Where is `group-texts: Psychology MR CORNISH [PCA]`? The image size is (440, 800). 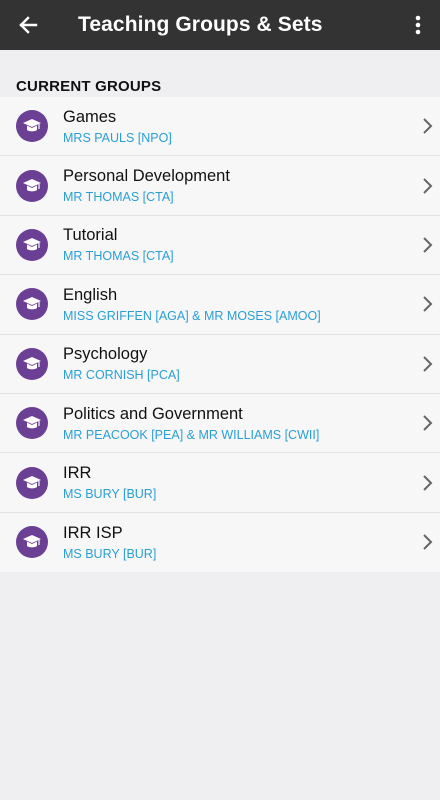 group-texts: Psychology MR CORNISH [PCA] is located at coordinates (121, 363).